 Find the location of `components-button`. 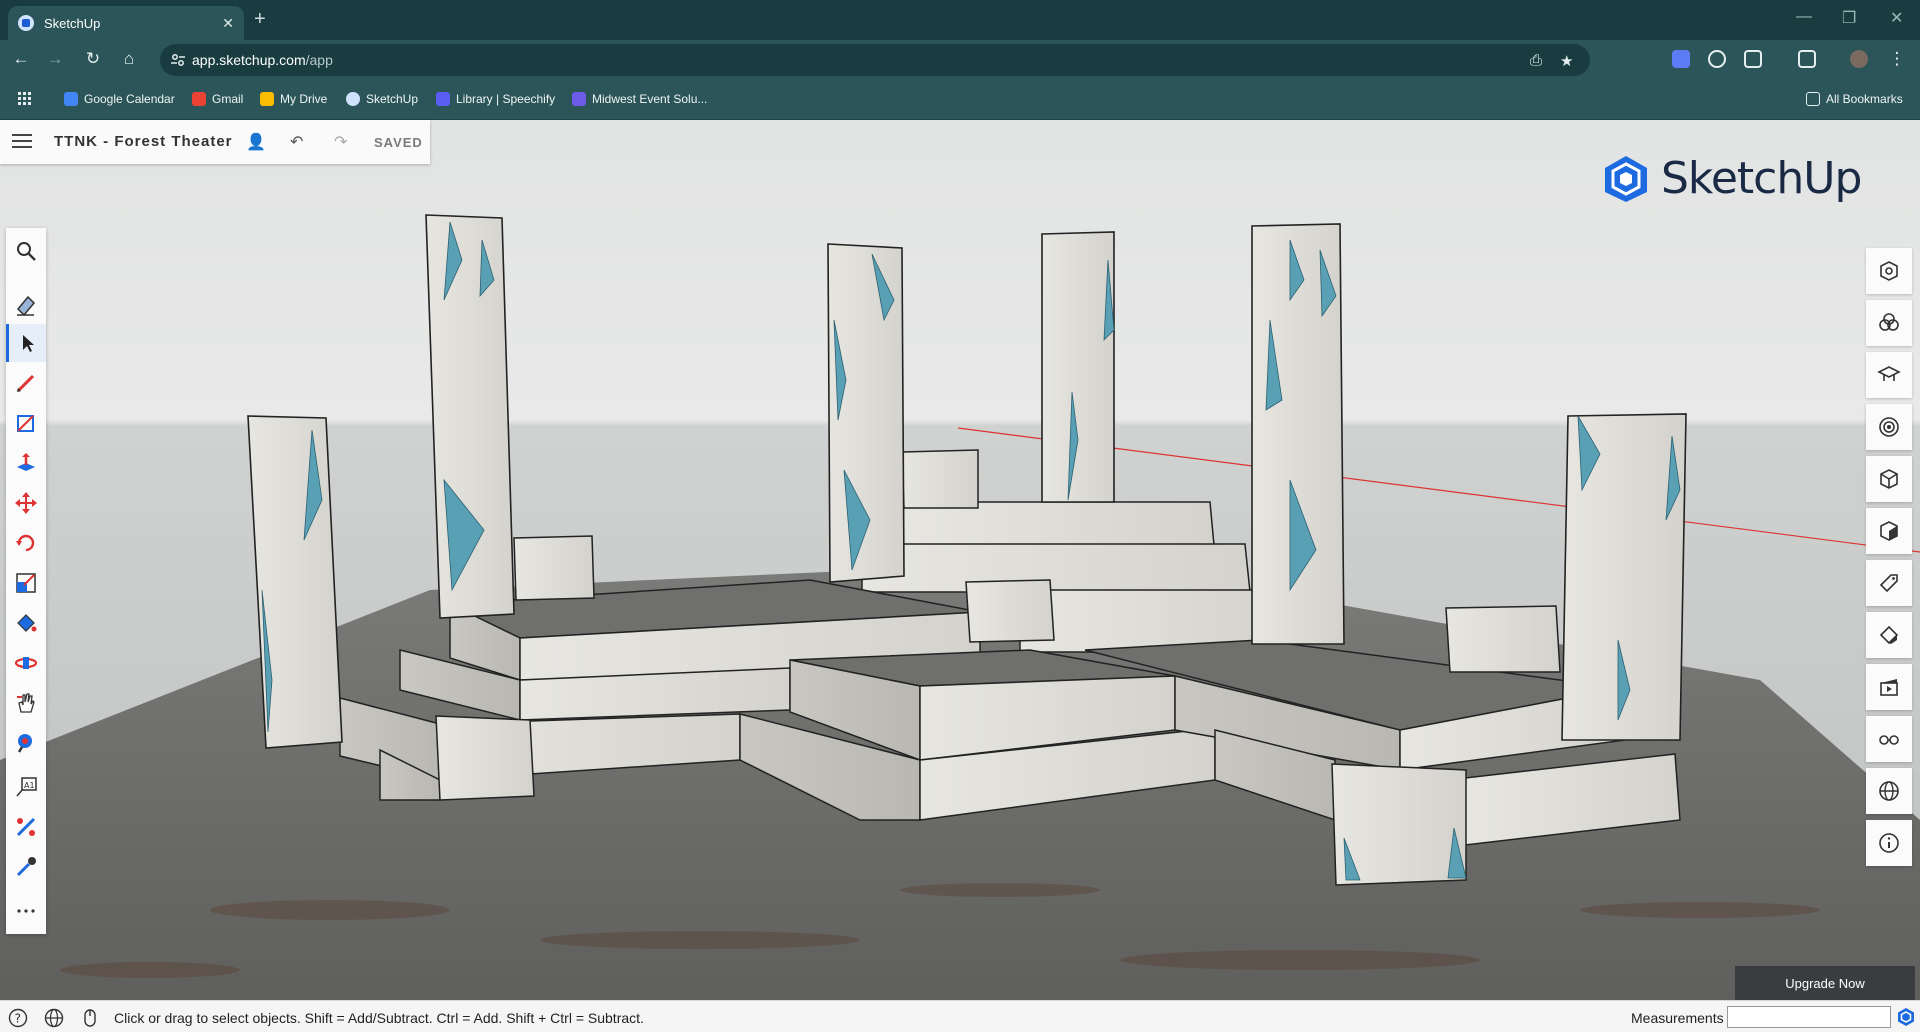

components-button is located at coordinates (1889, 323).